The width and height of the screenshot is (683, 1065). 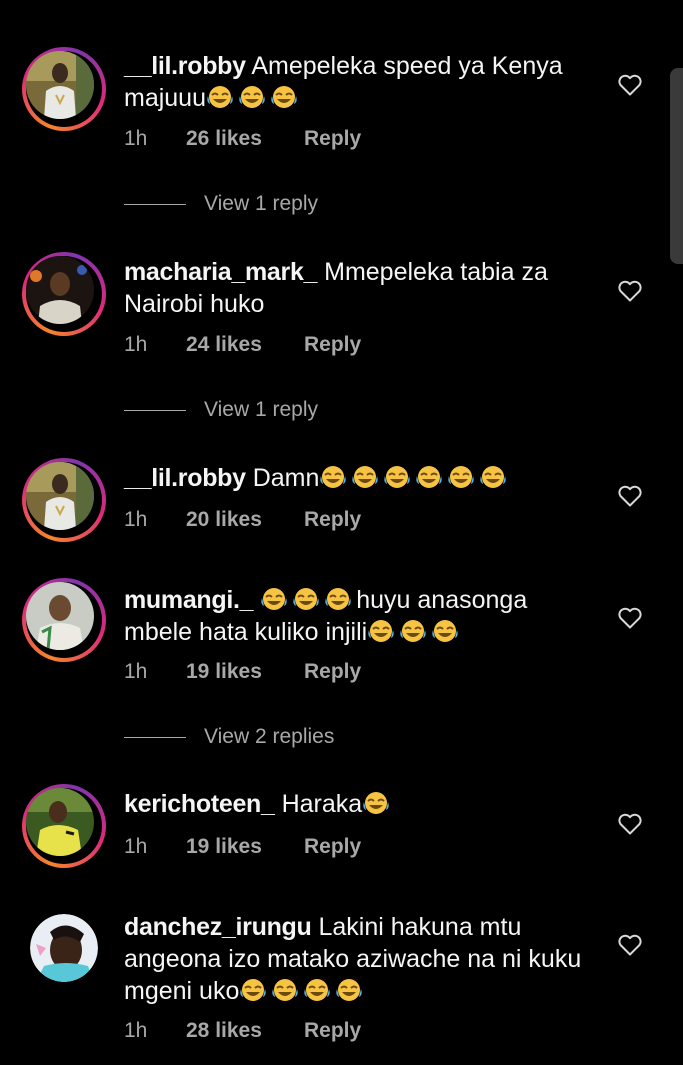 What do you see at coordinates (229, 737) in the screenshot?
I see `view-replies-button: View 2 replies` at bounding box center [229, 737].